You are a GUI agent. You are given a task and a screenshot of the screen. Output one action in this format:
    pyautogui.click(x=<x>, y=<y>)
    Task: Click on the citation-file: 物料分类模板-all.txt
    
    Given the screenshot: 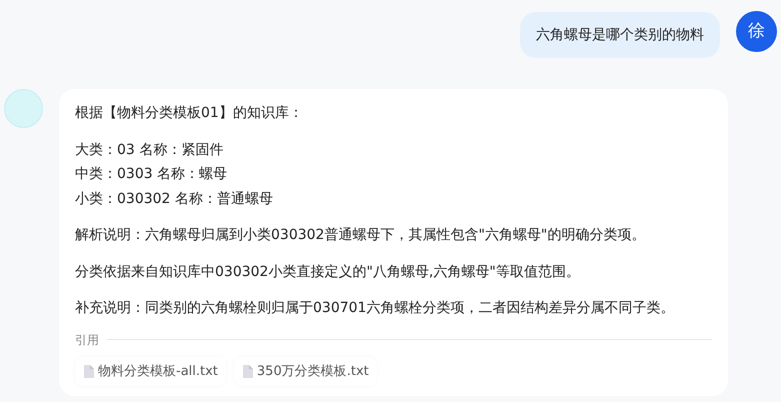 What is the action you would take?
    pyautogui.click(x=150, y=371)
    